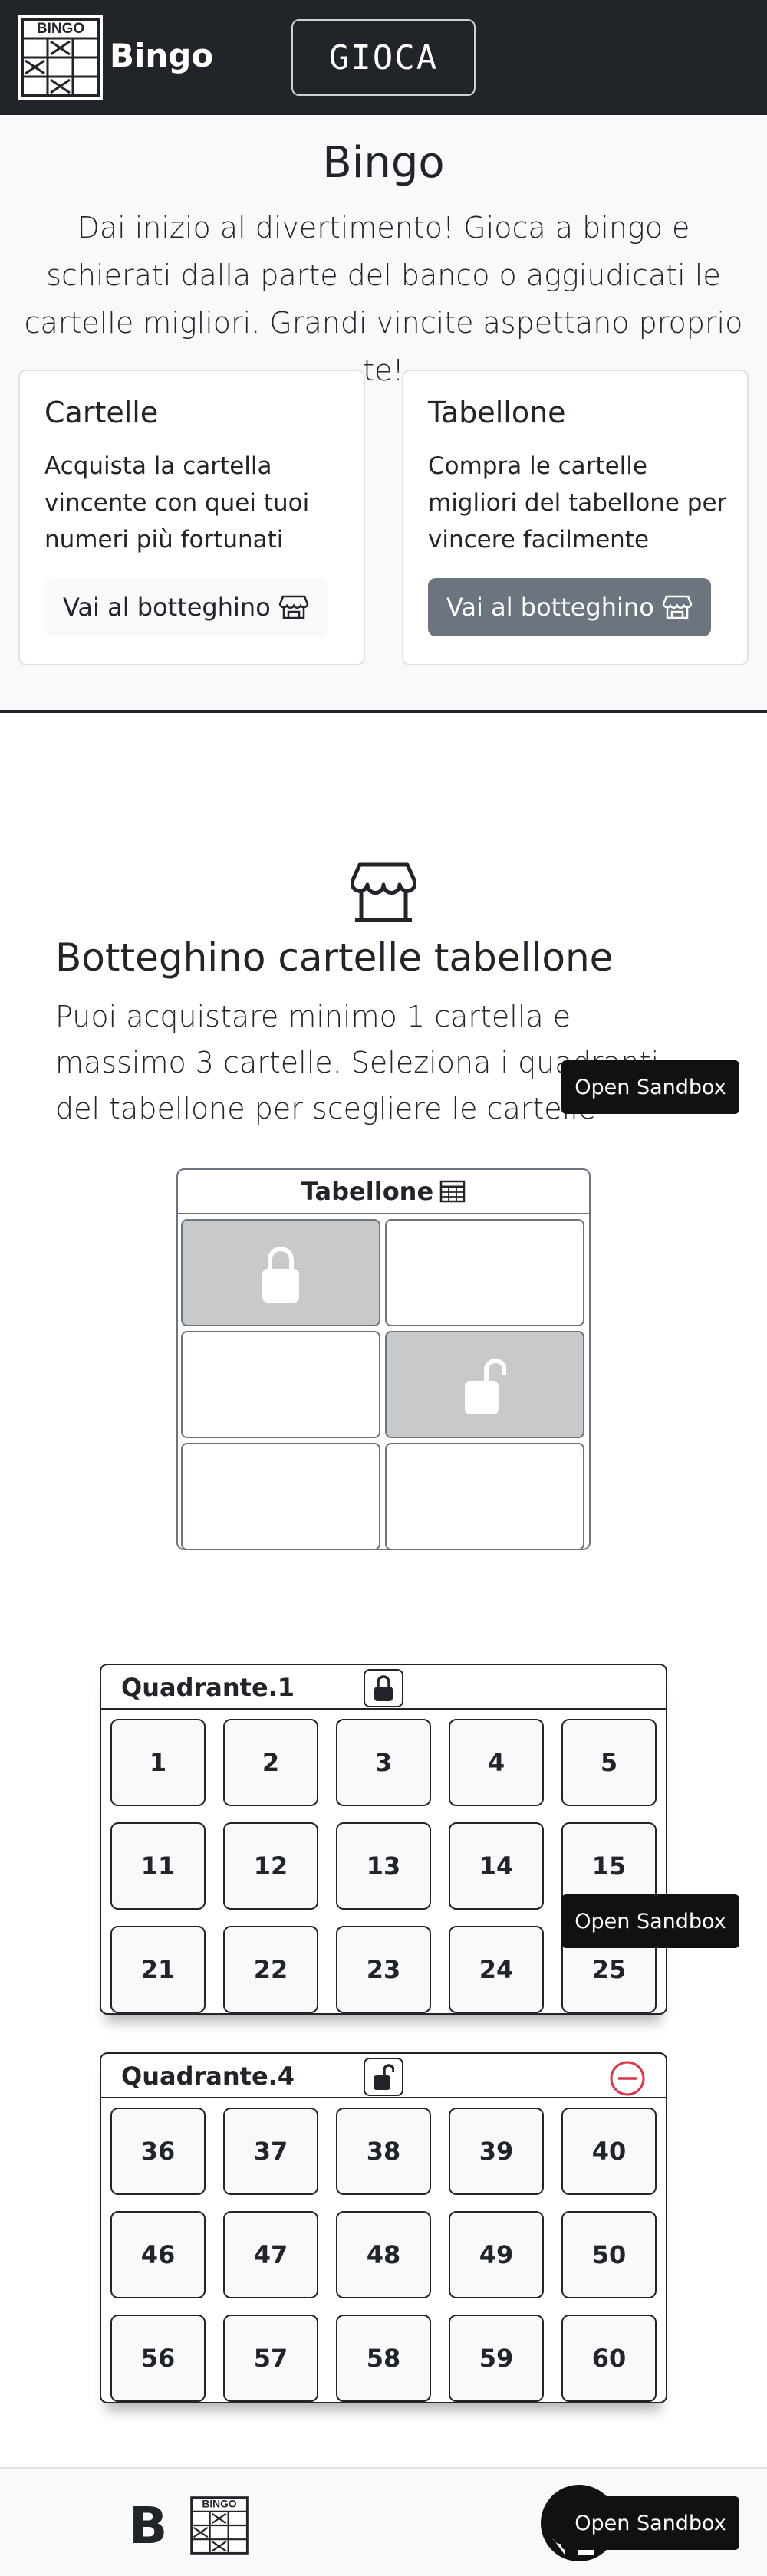 This screenshot has height=2576, width=767. What do you see at coordinates (270, 1866) in the screenshot?
I see `number-cell: 12` at bounding box center [270, 1866].